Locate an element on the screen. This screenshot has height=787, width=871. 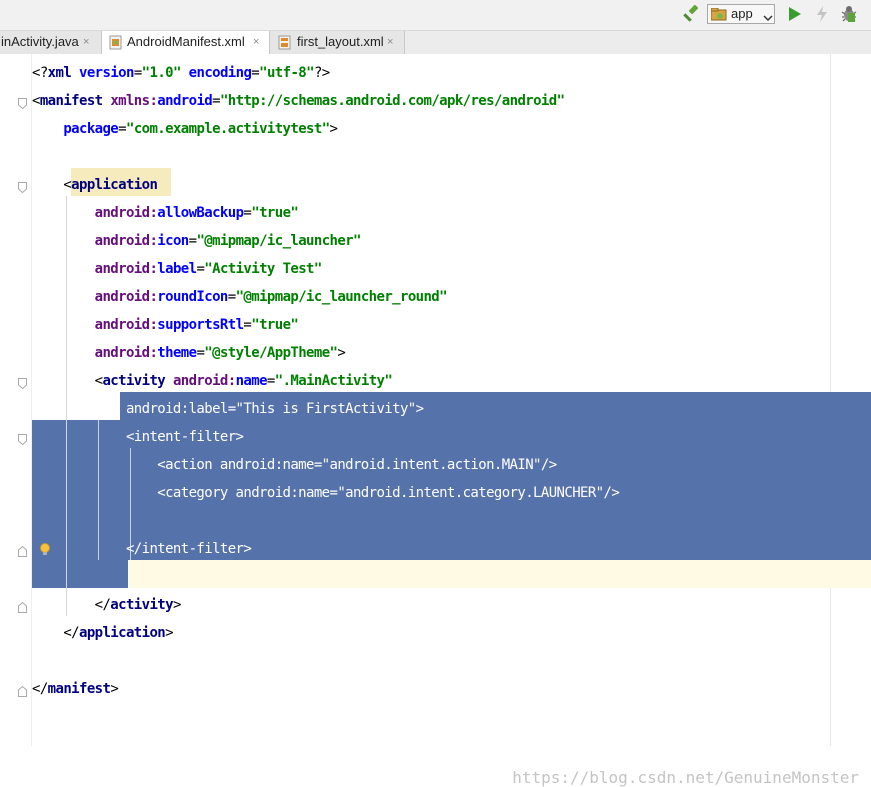
code-line: android:theme="@style/AppTheme"> is located at coordinates (189, 353).